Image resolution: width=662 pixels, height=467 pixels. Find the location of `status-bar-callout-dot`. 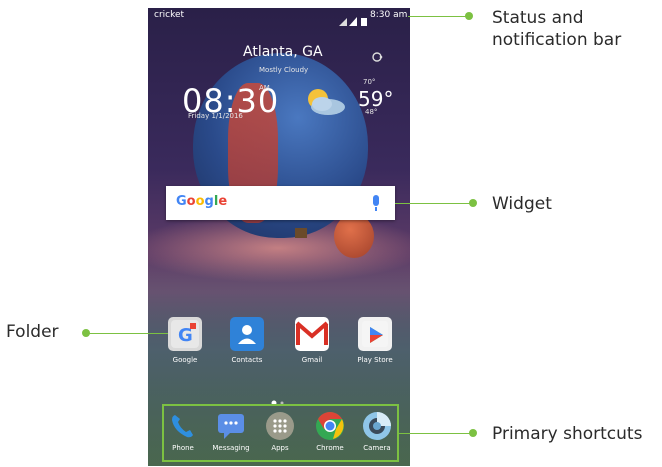

status-bar-callout-dot is located at coordinates (469, 16).